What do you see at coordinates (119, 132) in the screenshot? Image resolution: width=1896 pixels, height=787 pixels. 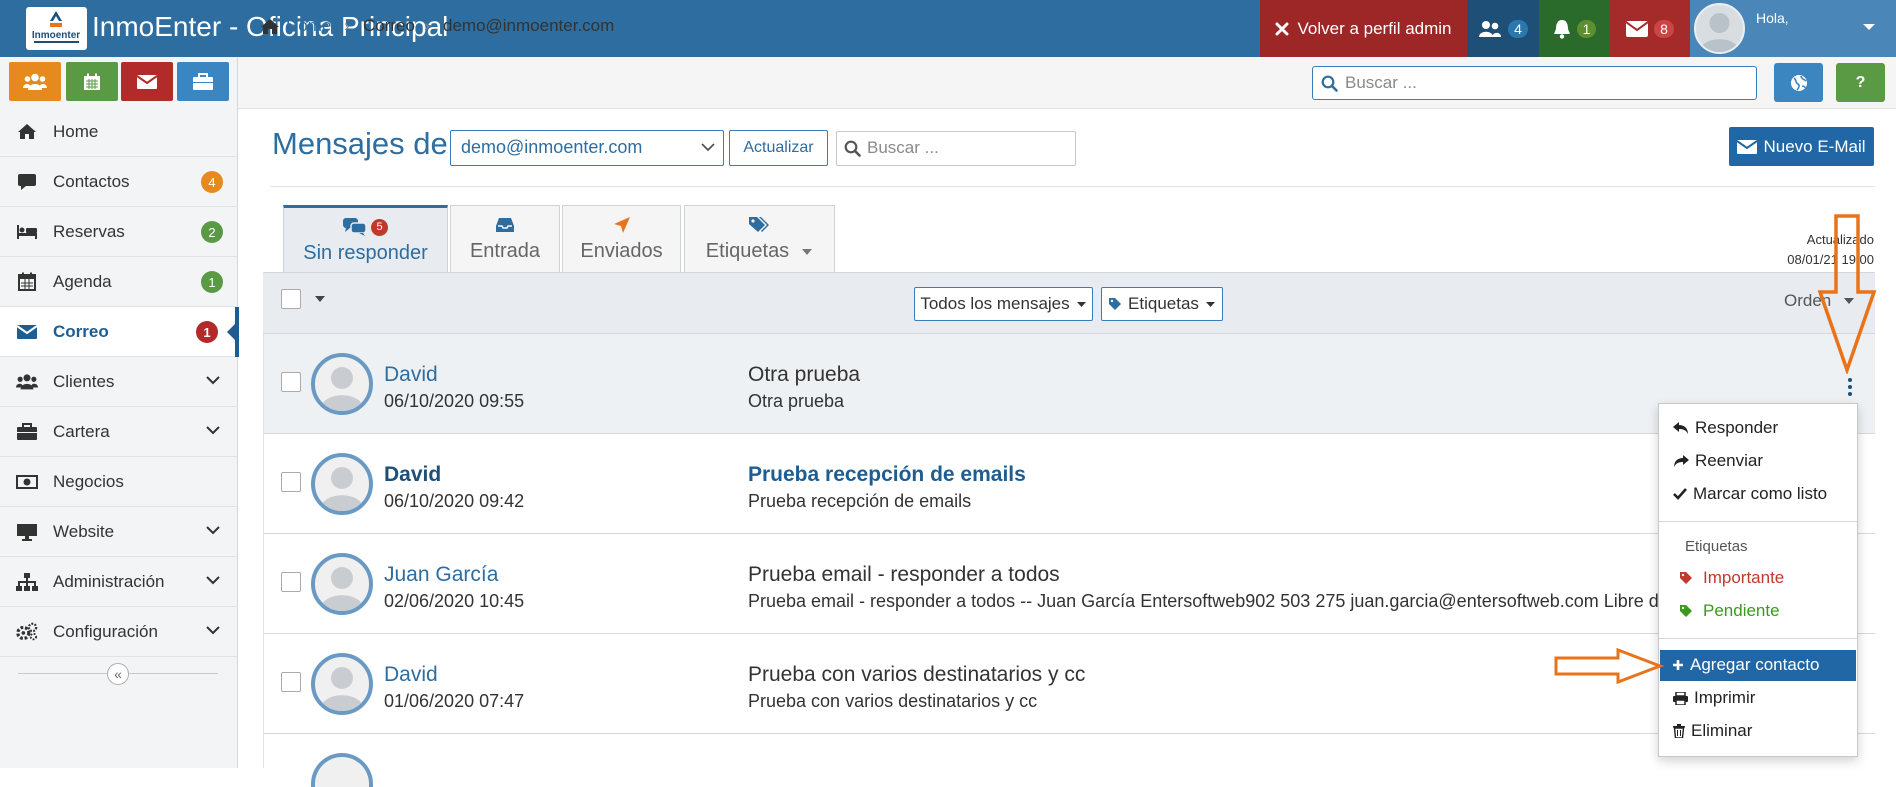 I see `sidebar-item-home: Home` at bounding box center [119, 132].